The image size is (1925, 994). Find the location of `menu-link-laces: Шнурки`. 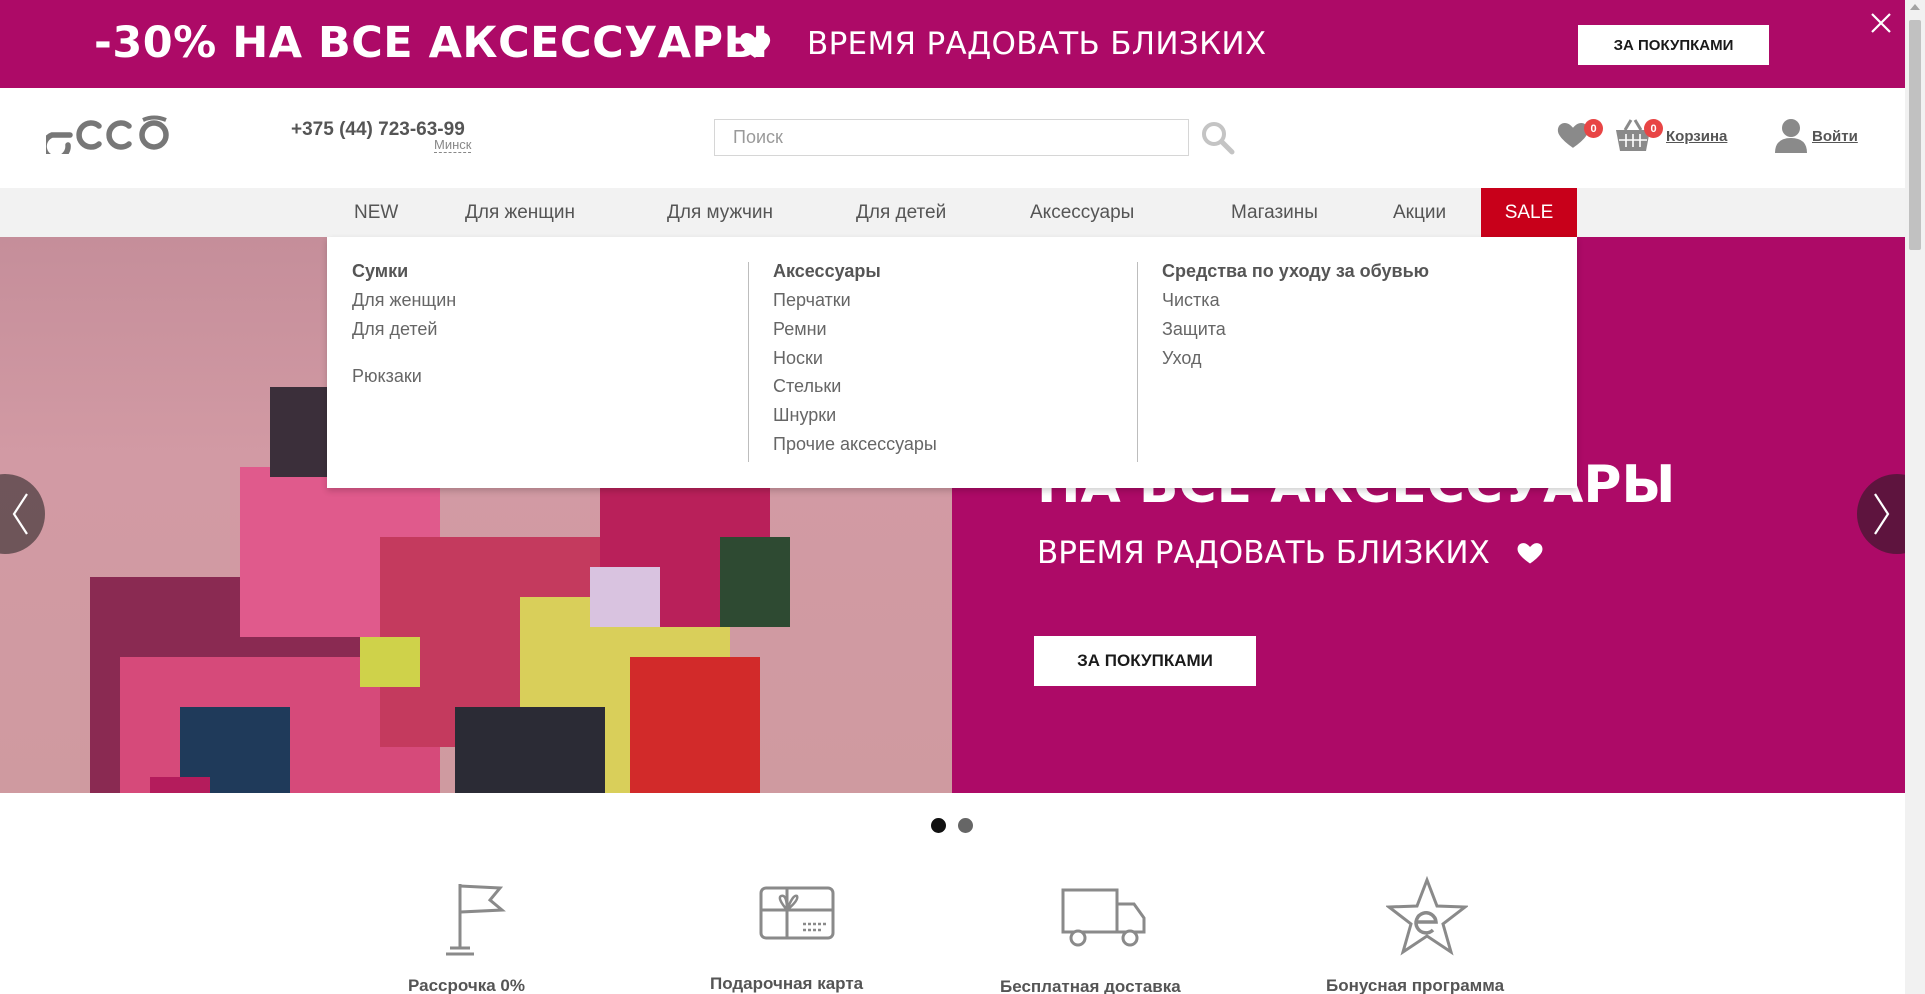

menu-link-laces: Шнурки is located at coordinates (804, 415).